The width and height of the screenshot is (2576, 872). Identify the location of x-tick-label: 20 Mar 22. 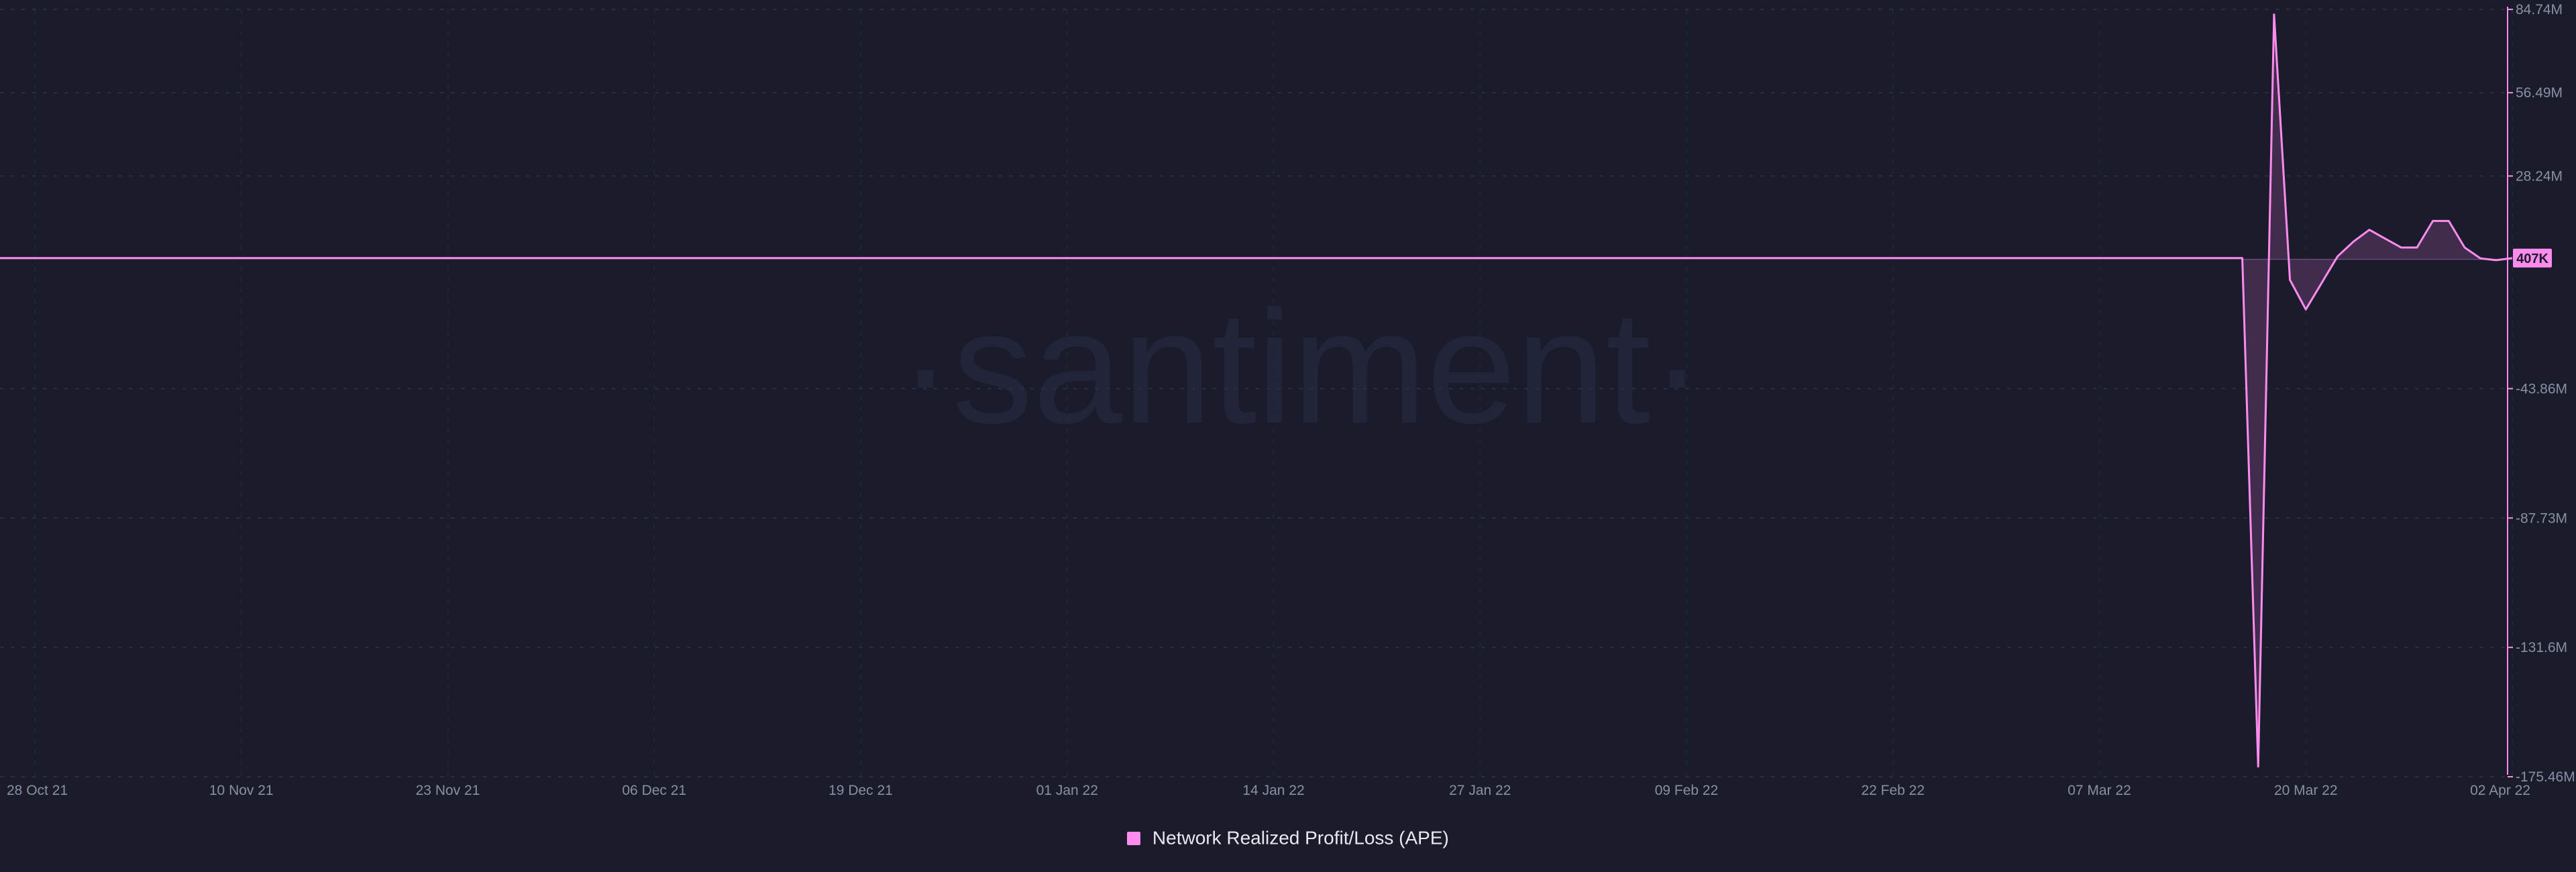
(2306, 790).